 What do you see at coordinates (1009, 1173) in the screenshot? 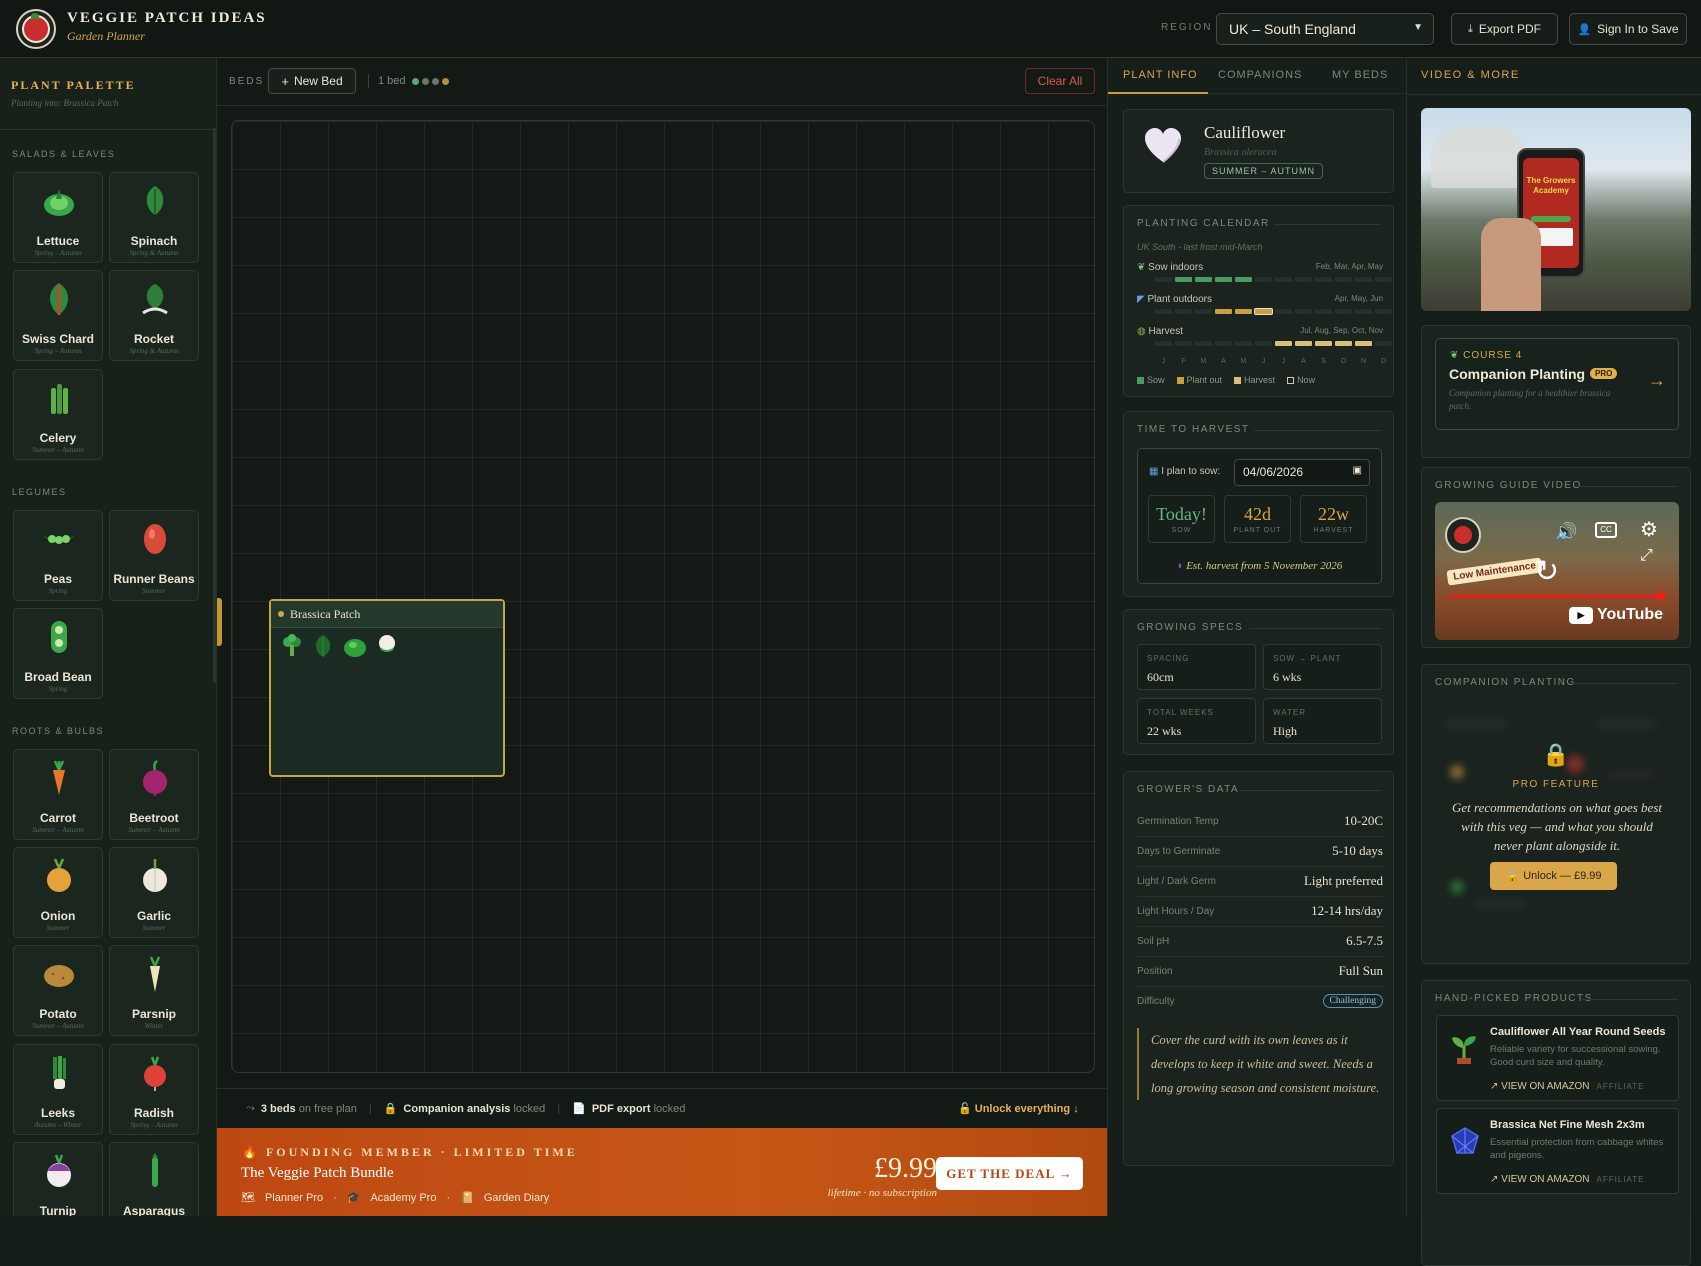
I see `get-the-deal-button: GET THE DEAL →` at bounding box center [1009, 1173].